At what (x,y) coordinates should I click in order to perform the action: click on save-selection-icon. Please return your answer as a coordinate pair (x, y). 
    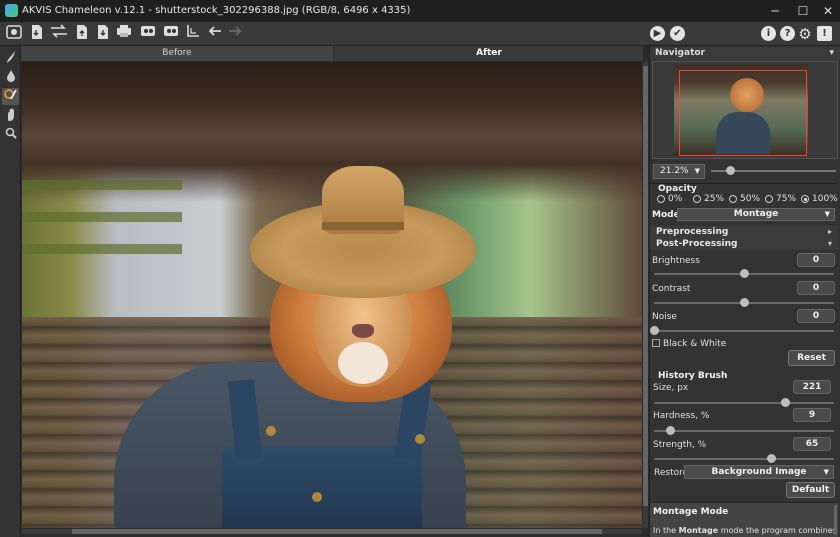
    Looking at the image, I should click on (171, 34).